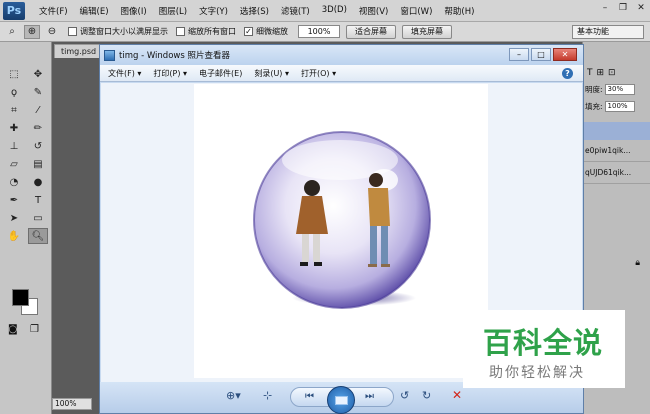  Describe the element at coordinates (53, 11) in the screenshot. I see `menu-file: 文件(F)` at that location.